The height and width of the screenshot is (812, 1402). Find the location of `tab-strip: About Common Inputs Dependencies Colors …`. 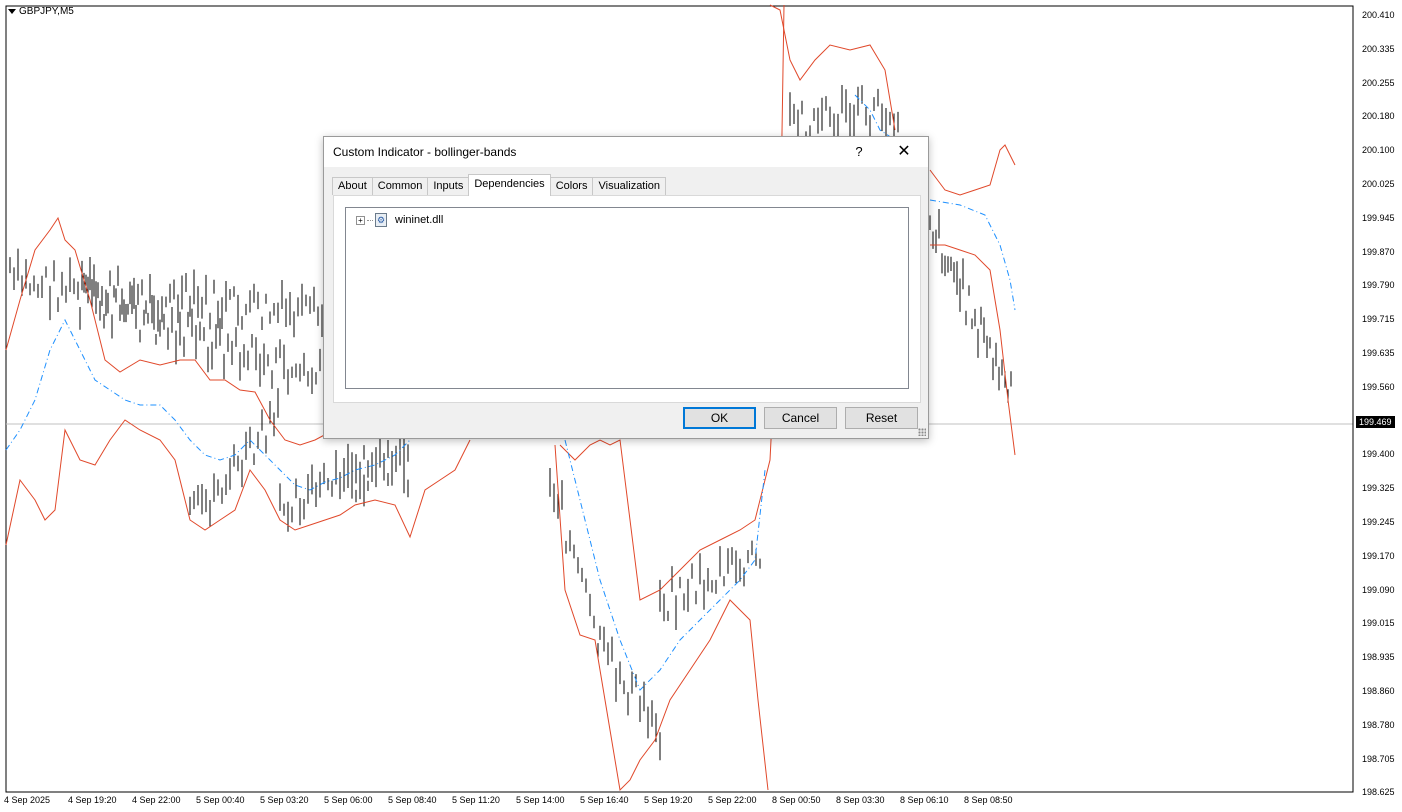

tab-strip: About Common Inputs Dependencies Colors … is located at coordinates (499, 185).